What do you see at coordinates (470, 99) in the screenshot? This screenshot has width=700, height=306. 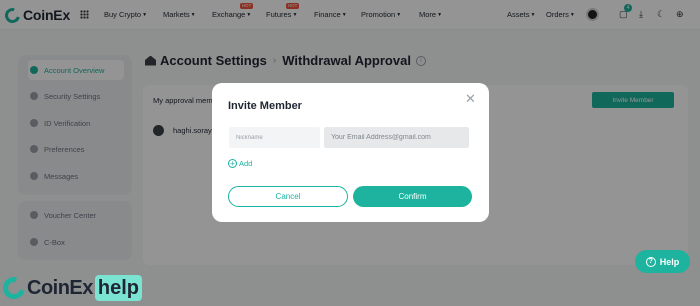 I see `close-icon: ✕` at bounding box center [470, 99].